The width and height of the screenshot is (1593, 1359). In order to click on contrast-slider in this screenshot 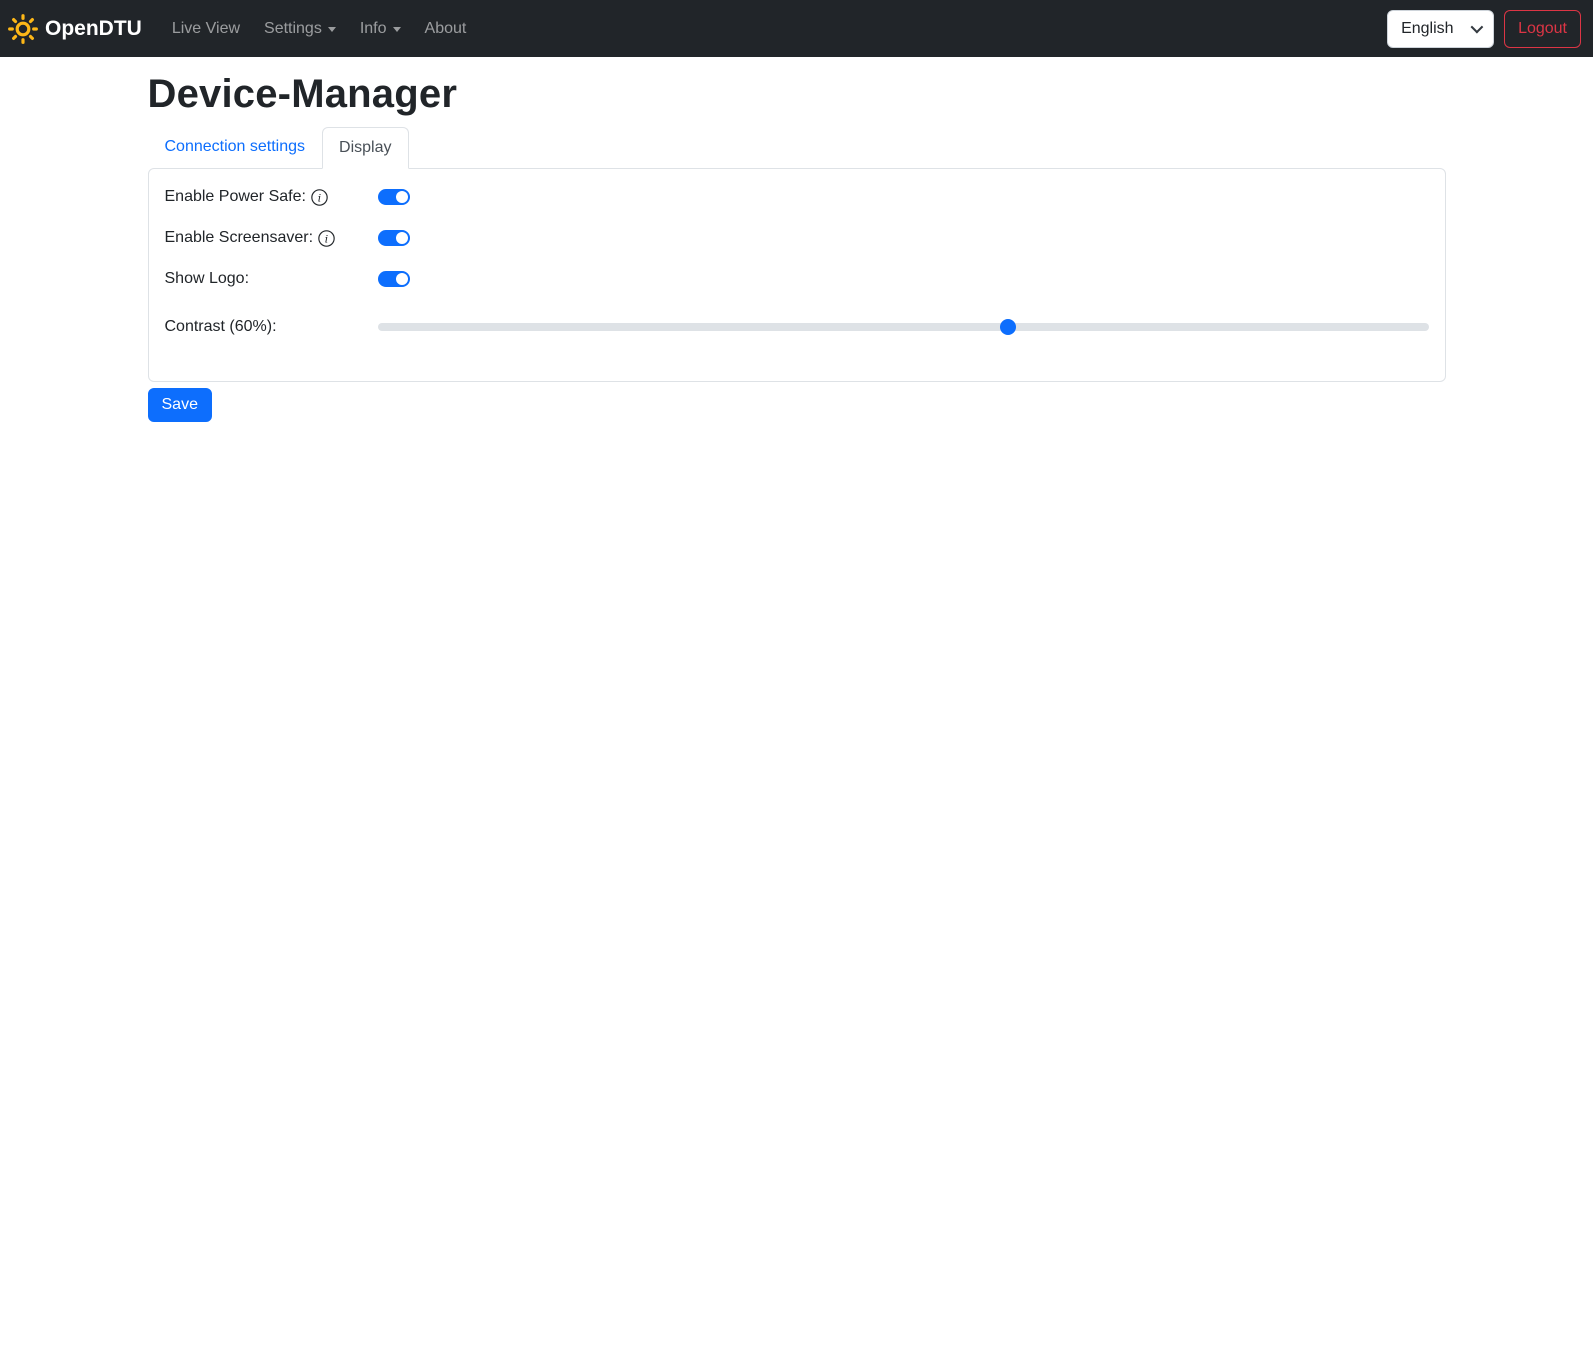, I will do `click(903, 327)`.